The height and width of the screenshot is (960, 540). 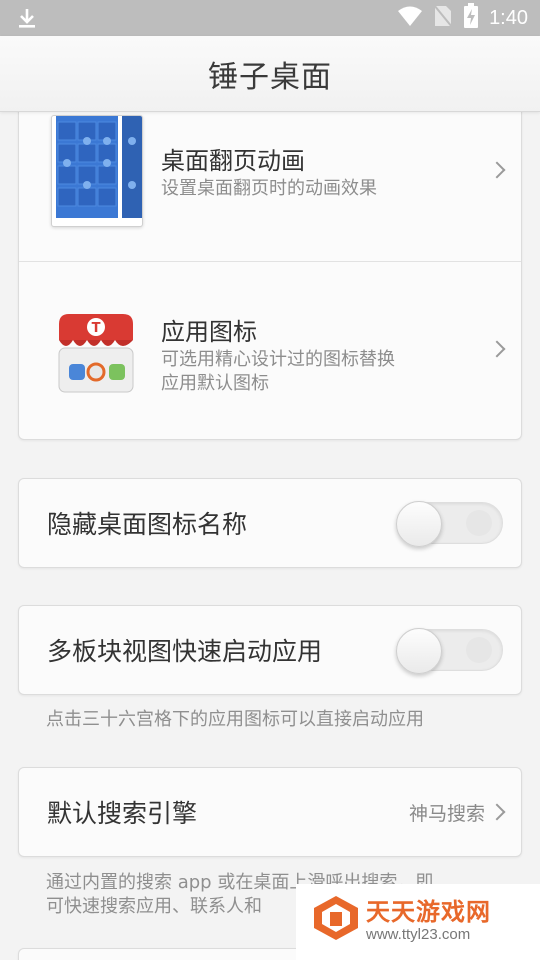 What do you see at coordinates (443, 18) in the screenshot?
I see `no-sim-icon` at bounding box center [443, 18].